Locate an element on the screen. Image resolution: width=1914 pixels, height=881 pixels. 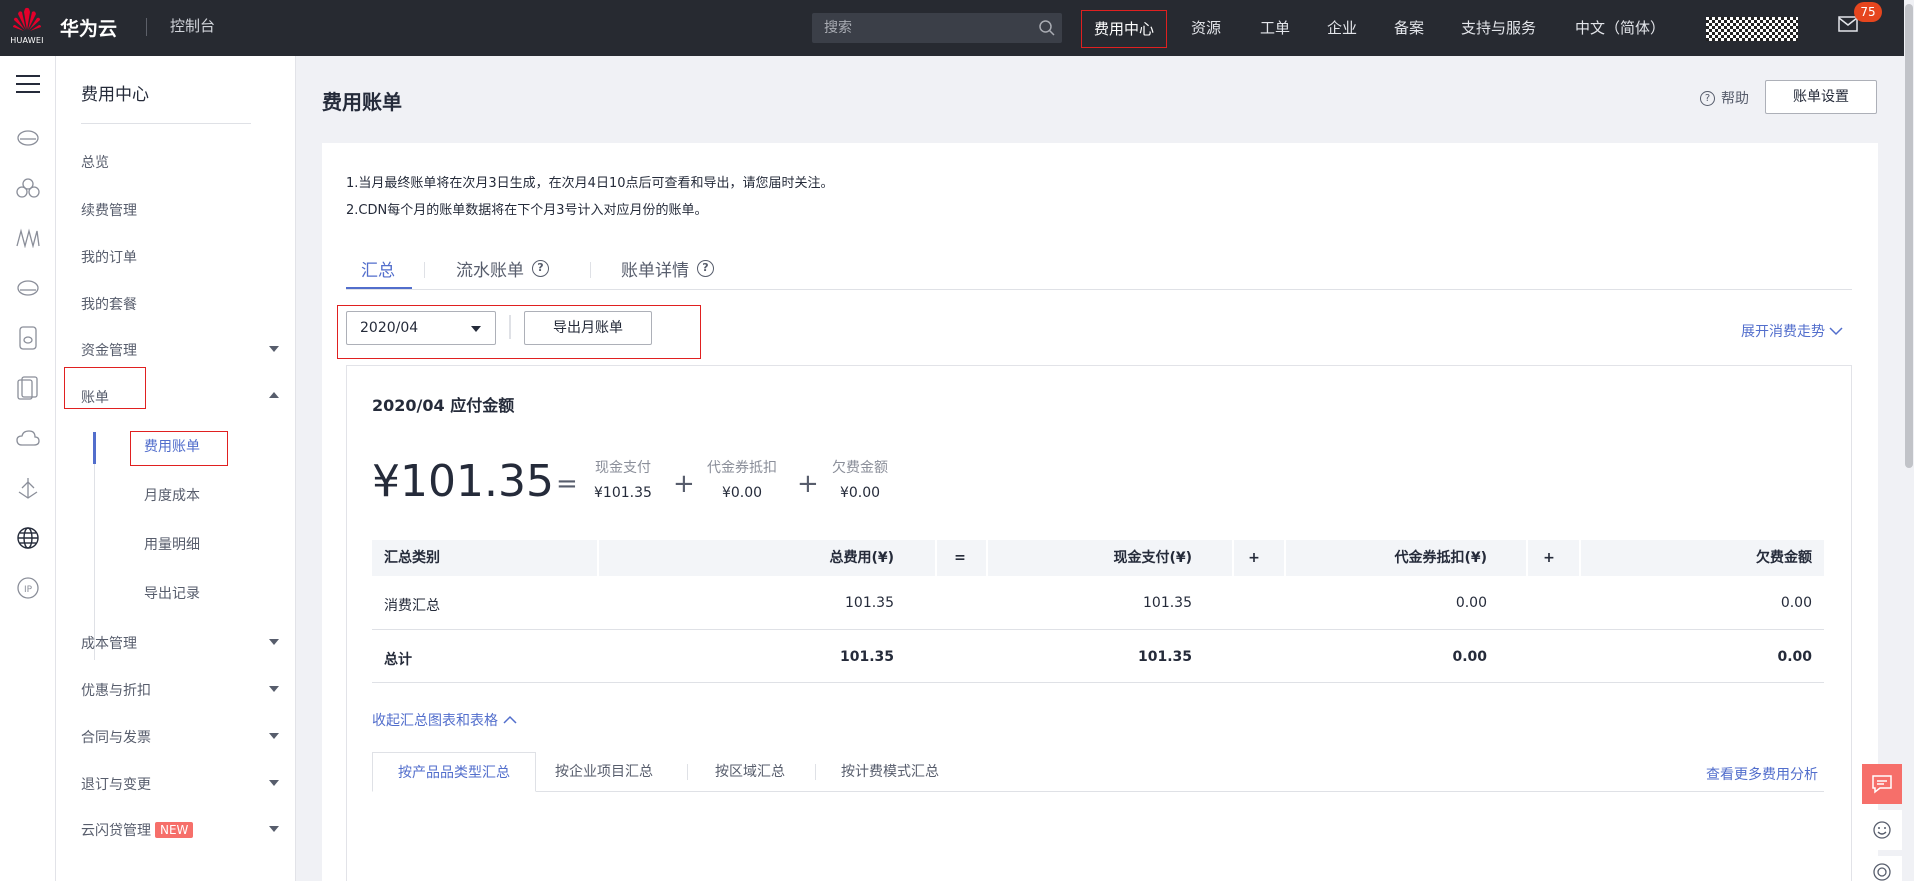
subtab-by-region: 按区域汇总 is located at coordinates (750, 772).